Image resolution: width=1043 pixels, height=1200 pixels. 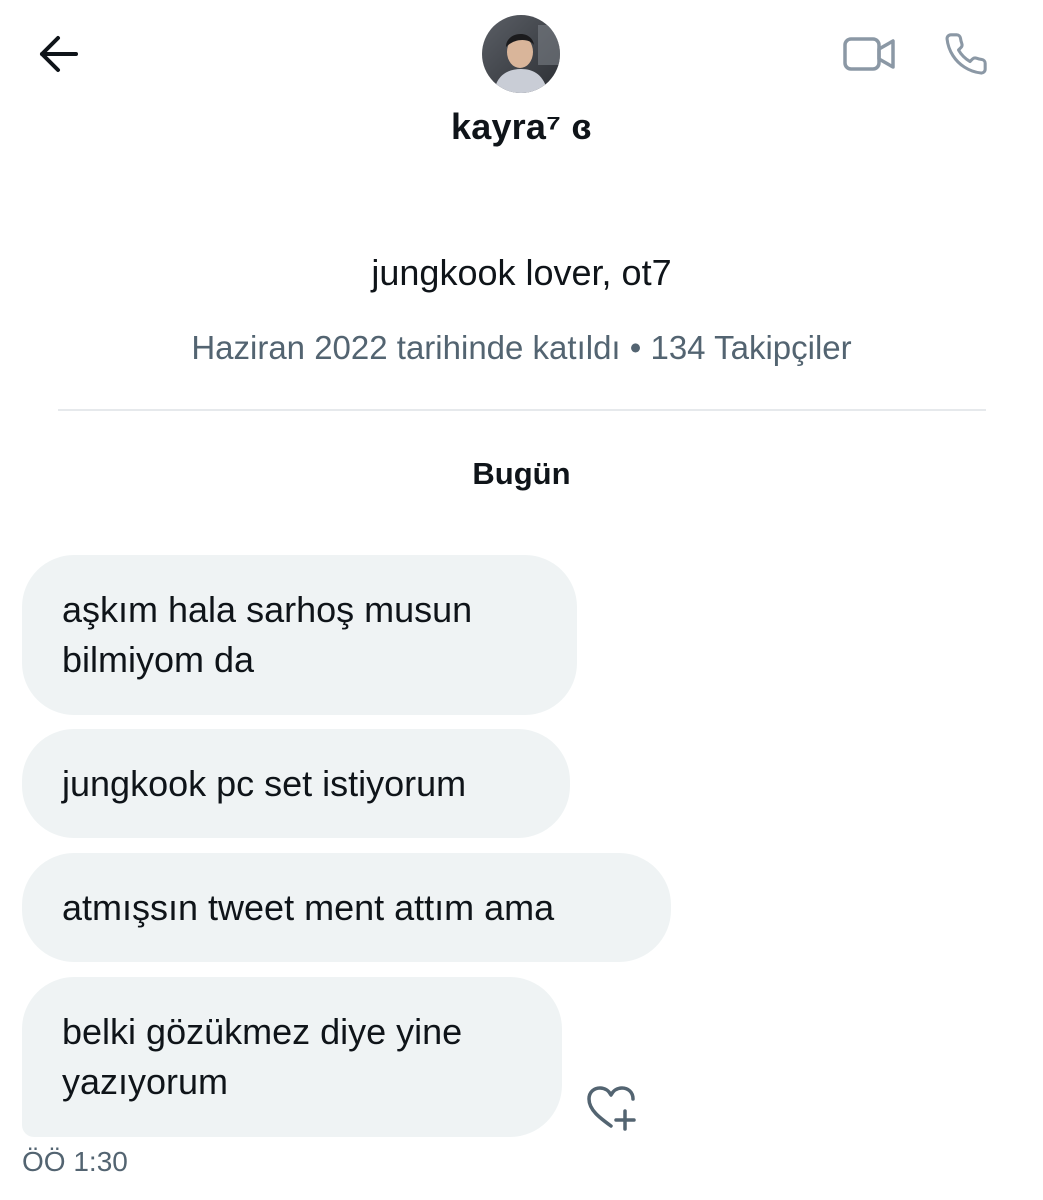 What do you see at coordinates (267, 634) in the screenshot?
I see `message-text: aşkım hala sarhoş musun bilmiyom da` at bounding box center [267, 634].